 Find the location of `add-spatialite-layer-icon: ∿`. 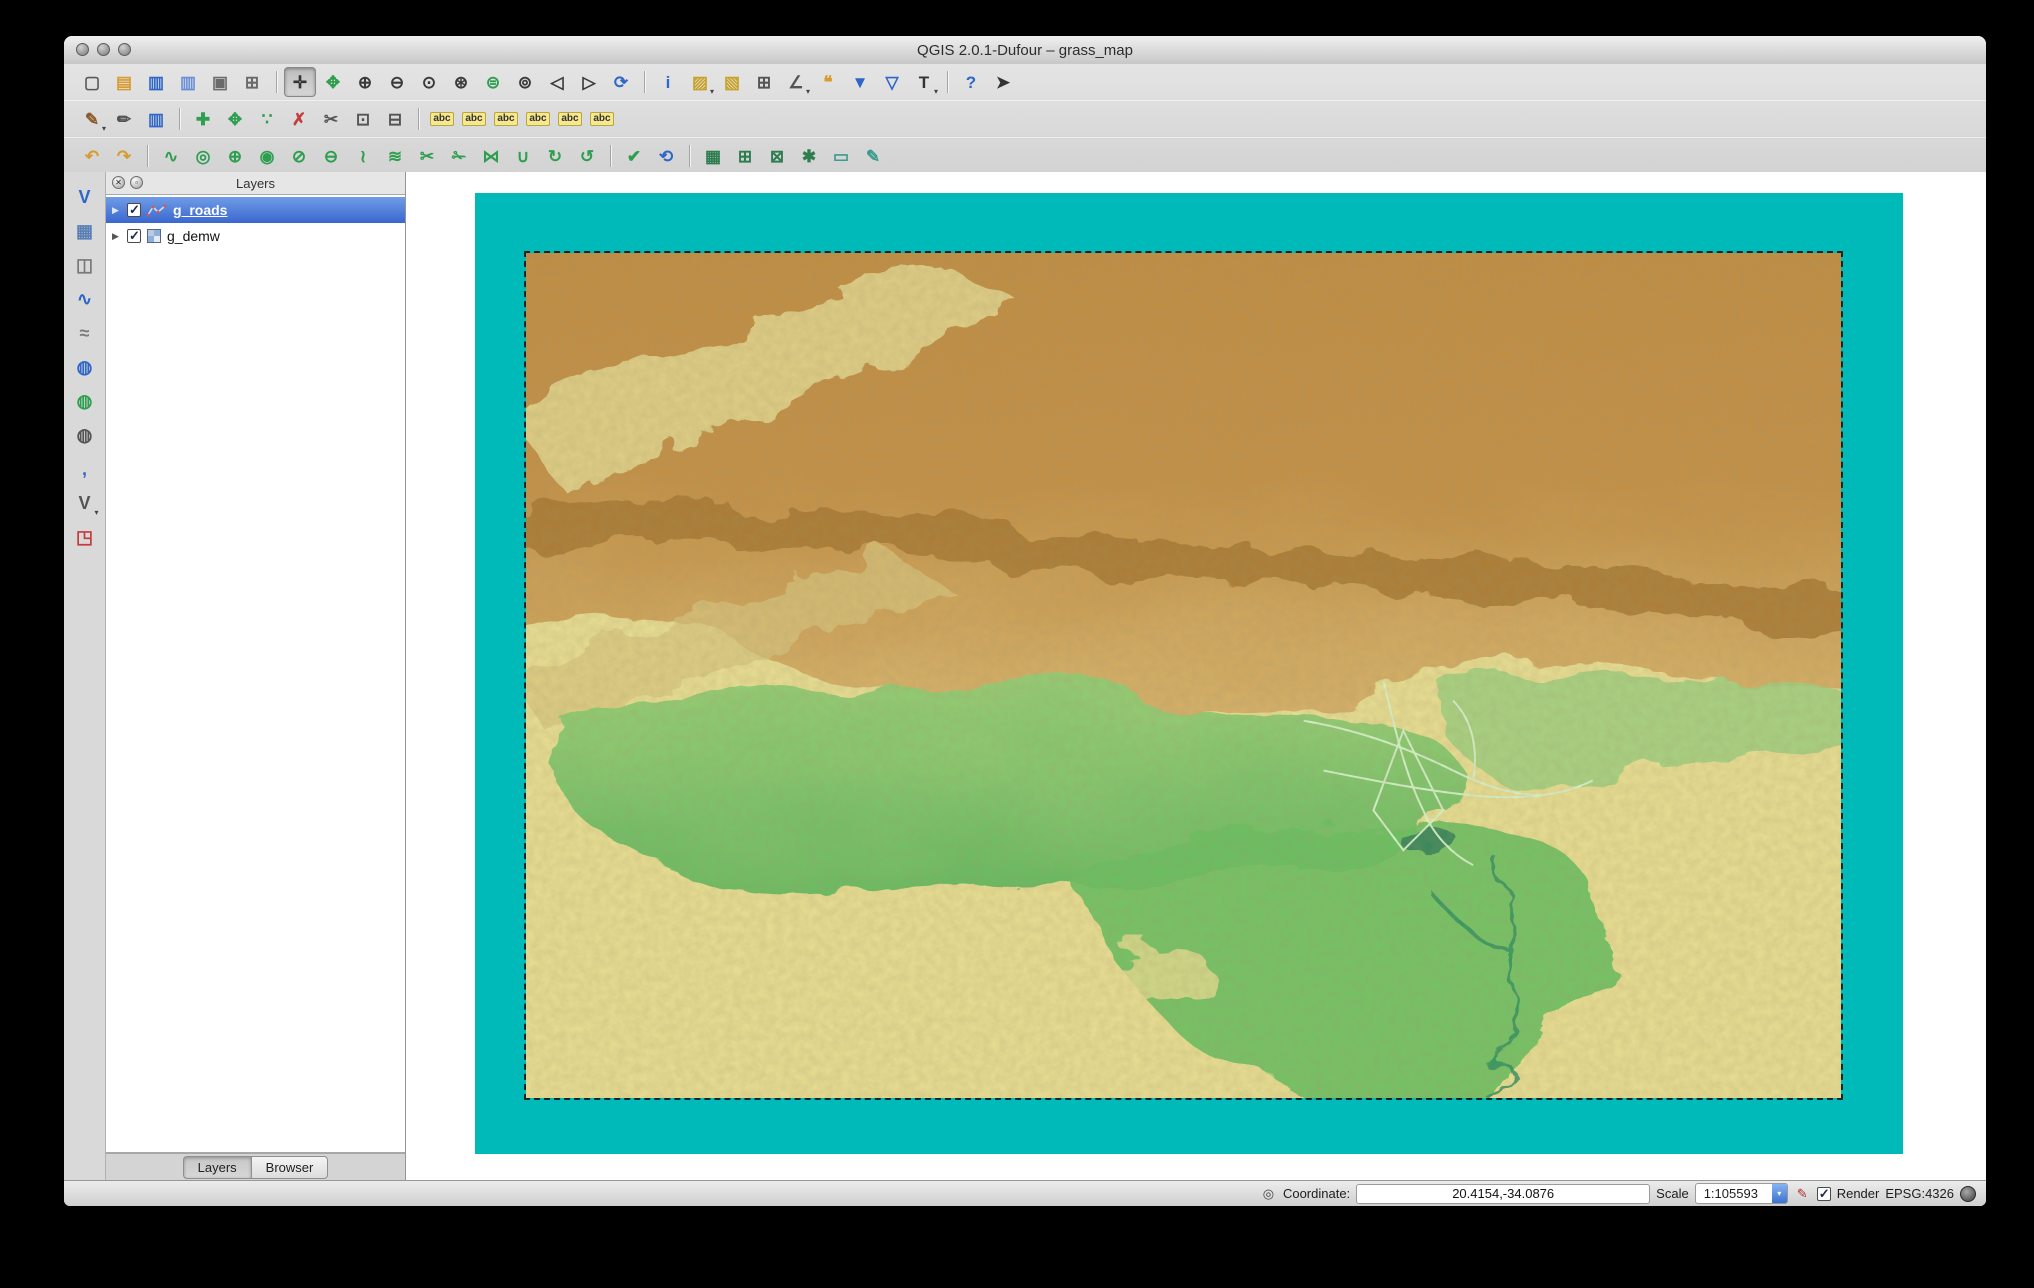

add-spatialite-layer-icon: ∿ is located at coordinates (85, 299).